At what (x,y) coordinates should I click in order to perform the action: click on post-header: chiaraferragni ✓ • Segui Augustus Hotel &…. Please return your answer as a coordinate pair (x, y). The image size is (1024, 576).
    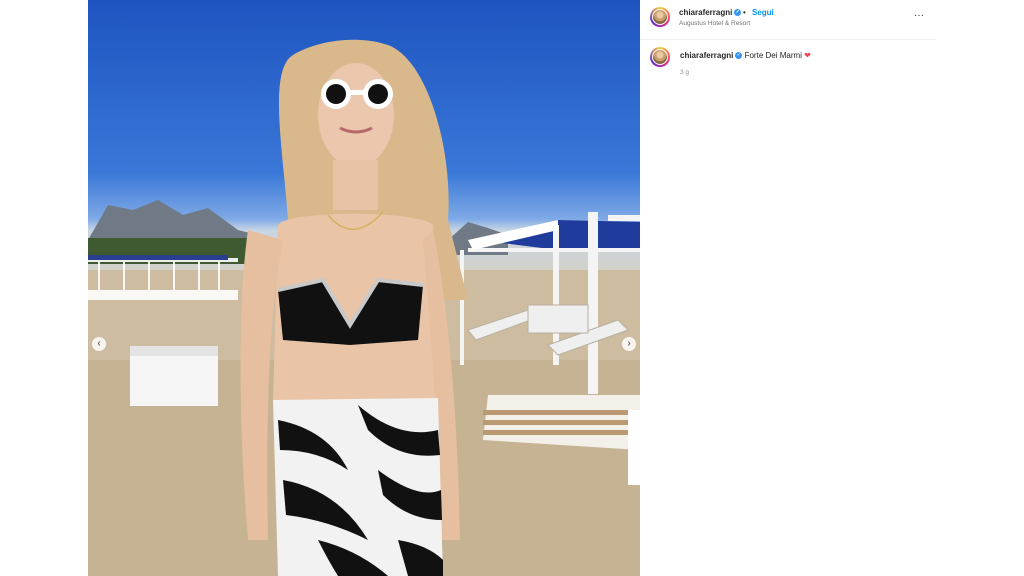
    Looking at the image, I should click on (788, 20).